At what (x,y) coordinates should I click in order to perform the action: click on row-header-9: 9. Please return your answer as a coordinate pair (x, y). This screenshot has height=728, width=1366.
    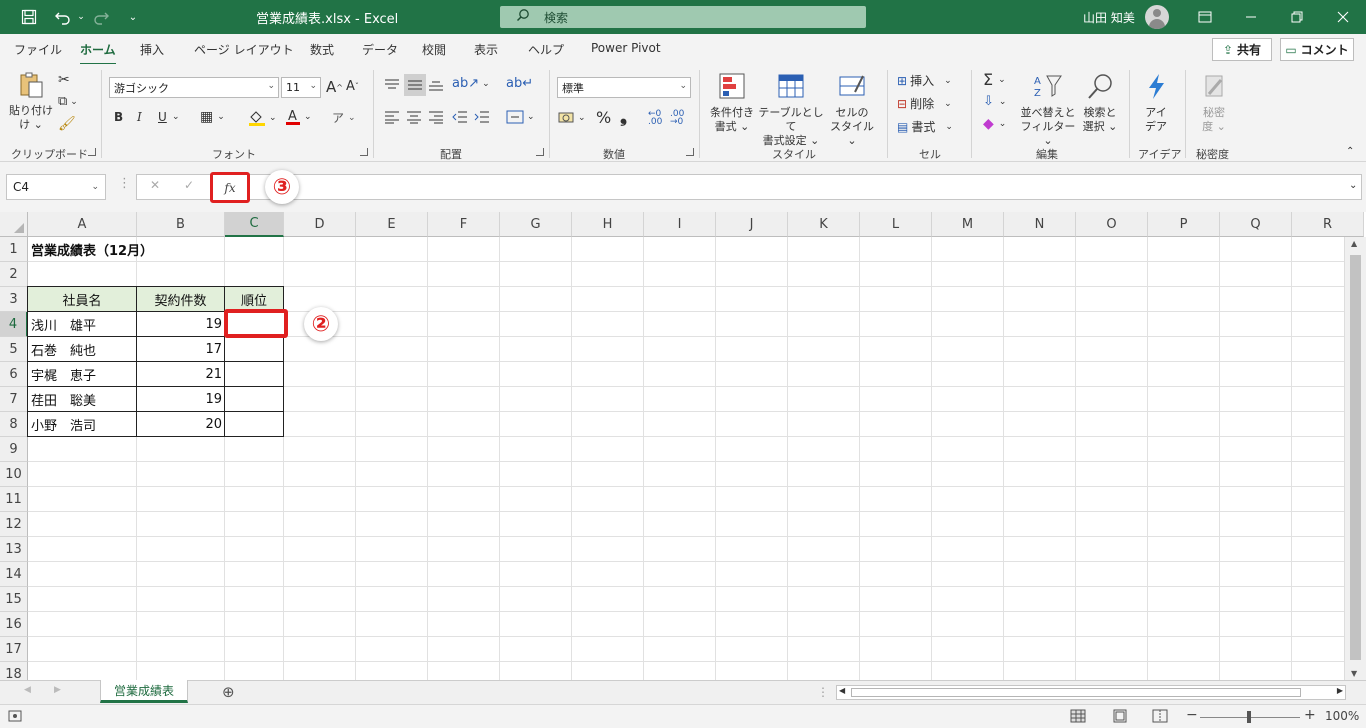
    Looking at the image, I should click on (14, 449).